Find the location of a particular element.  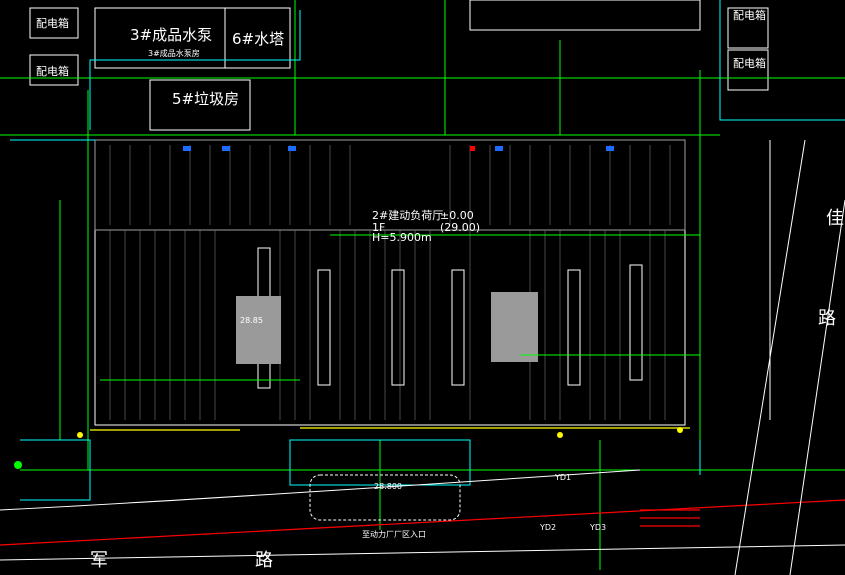

power-room-label-2: 配电箱 is located at coordinates (52, 71).